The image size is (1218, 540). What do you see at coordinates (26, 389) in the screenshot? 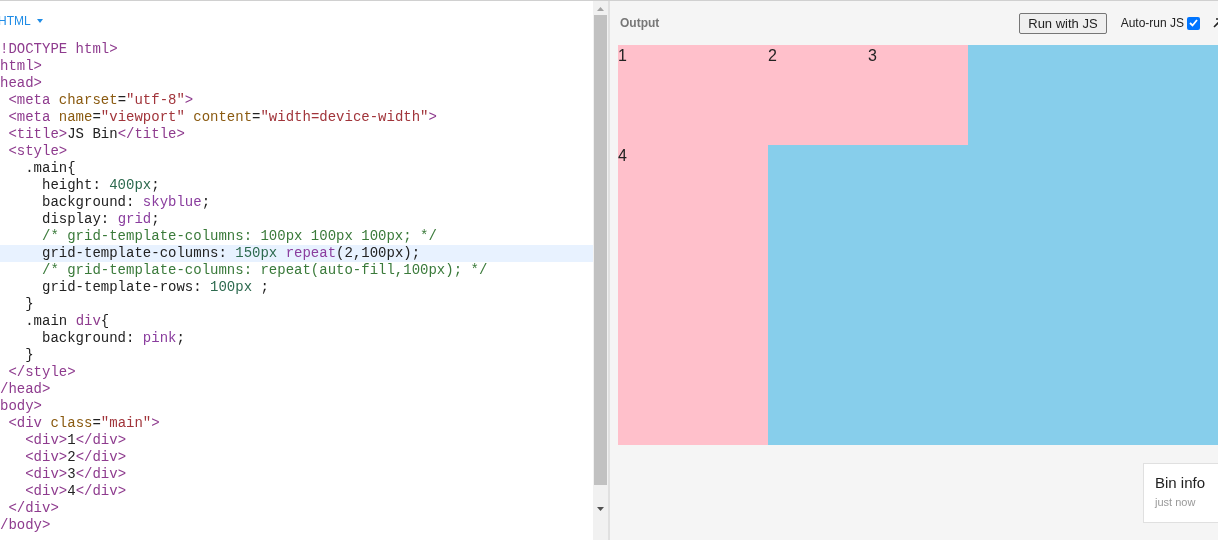
I see `code-line: /head>` at bounding box center [26, 389].